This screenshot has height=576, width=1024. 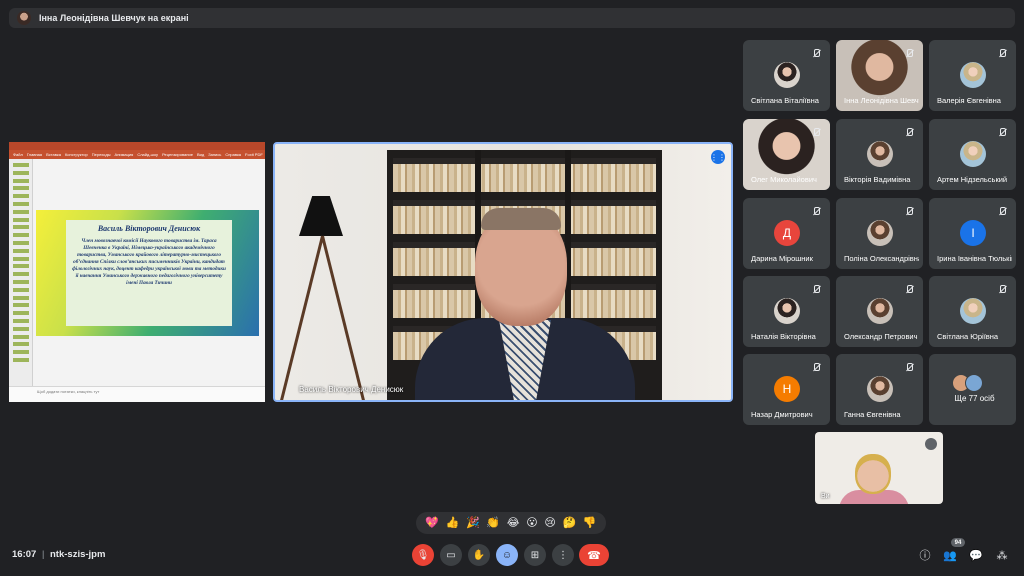 What do you see at coordinates (563, 555) in the screenshot?
I see `more-options-button: ⋮` at bounding box center [563, 555].